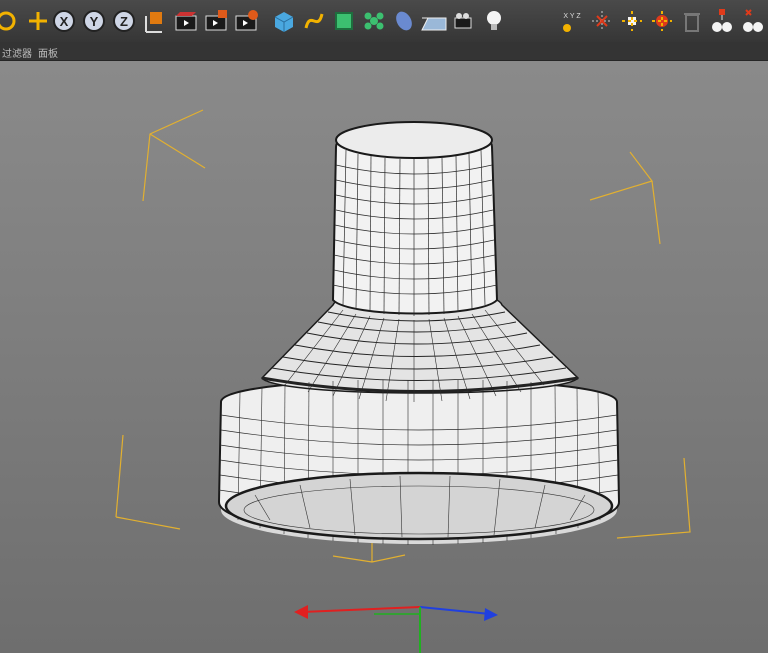 This screenshot has height=653, width=768. I want to click on z-axis-label: Z, so click(124, 21).